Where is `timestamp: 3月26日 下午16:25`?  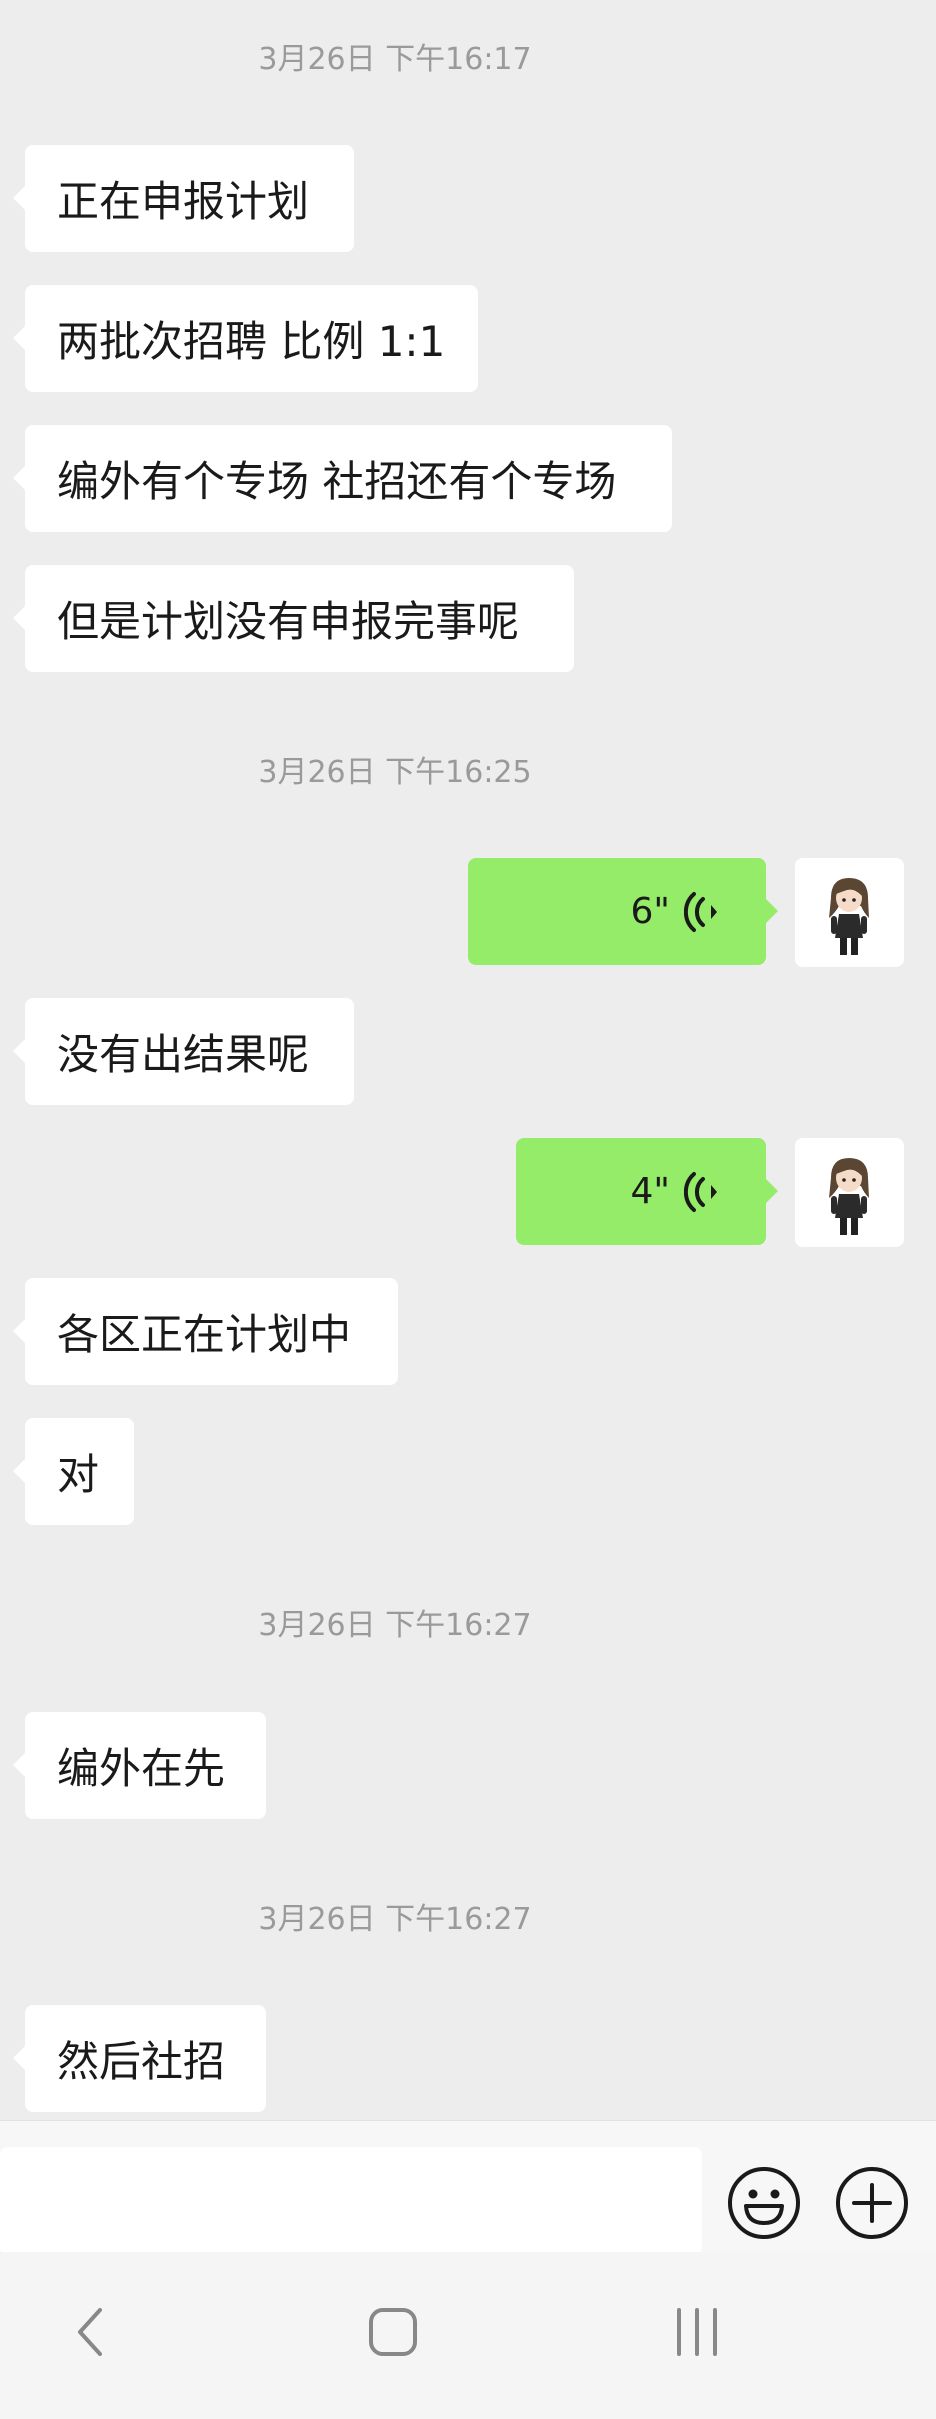
timestamp: 3月26日 下午16:25 is located at coordinates (395, 772).